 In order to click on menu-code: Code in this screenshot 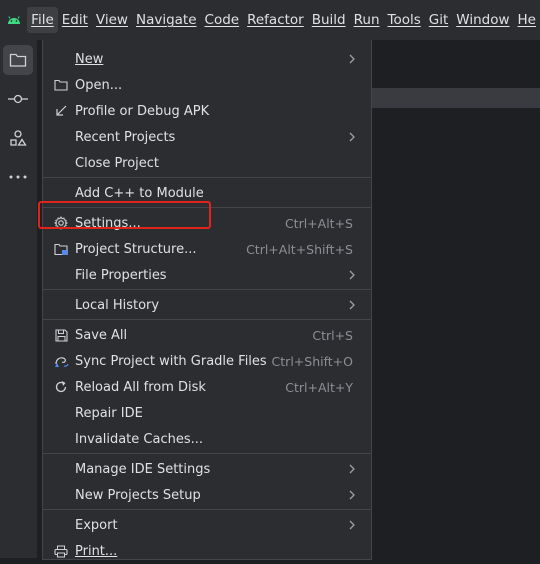, I will do `click(222, 20)`.